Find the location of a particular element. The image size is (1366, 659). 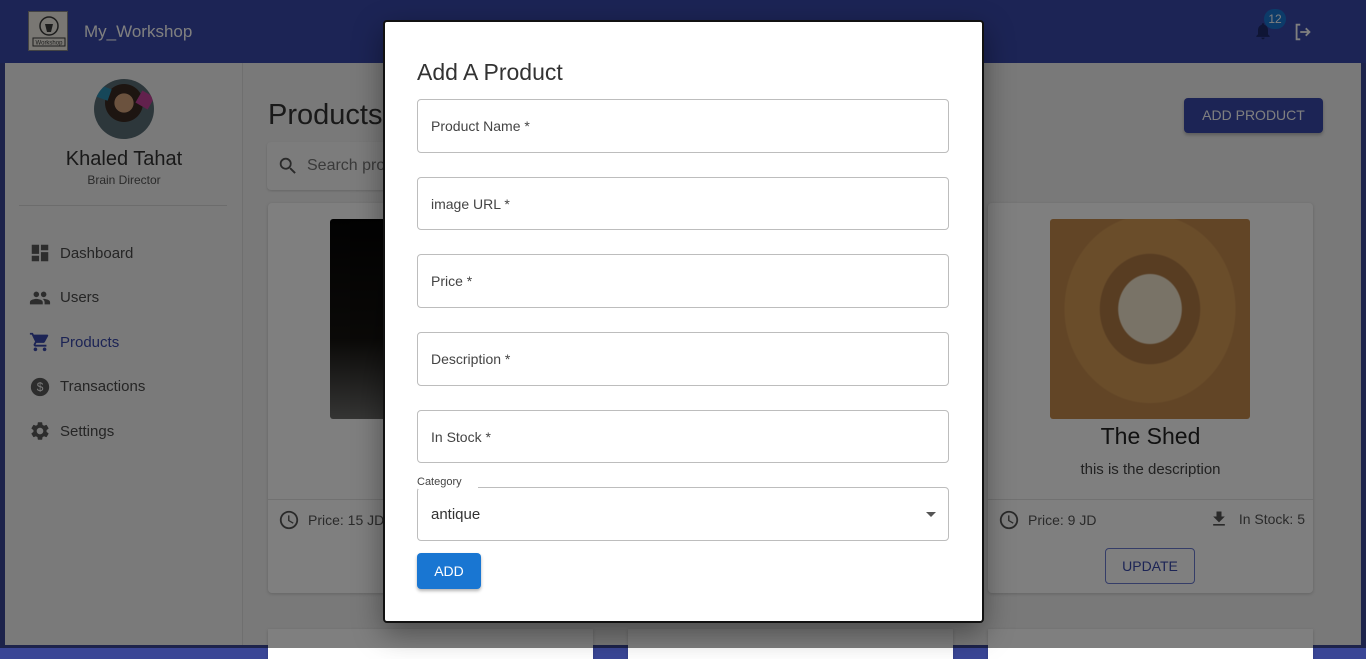

dialog-title: Add A Product is located at coordinates (490, 72).